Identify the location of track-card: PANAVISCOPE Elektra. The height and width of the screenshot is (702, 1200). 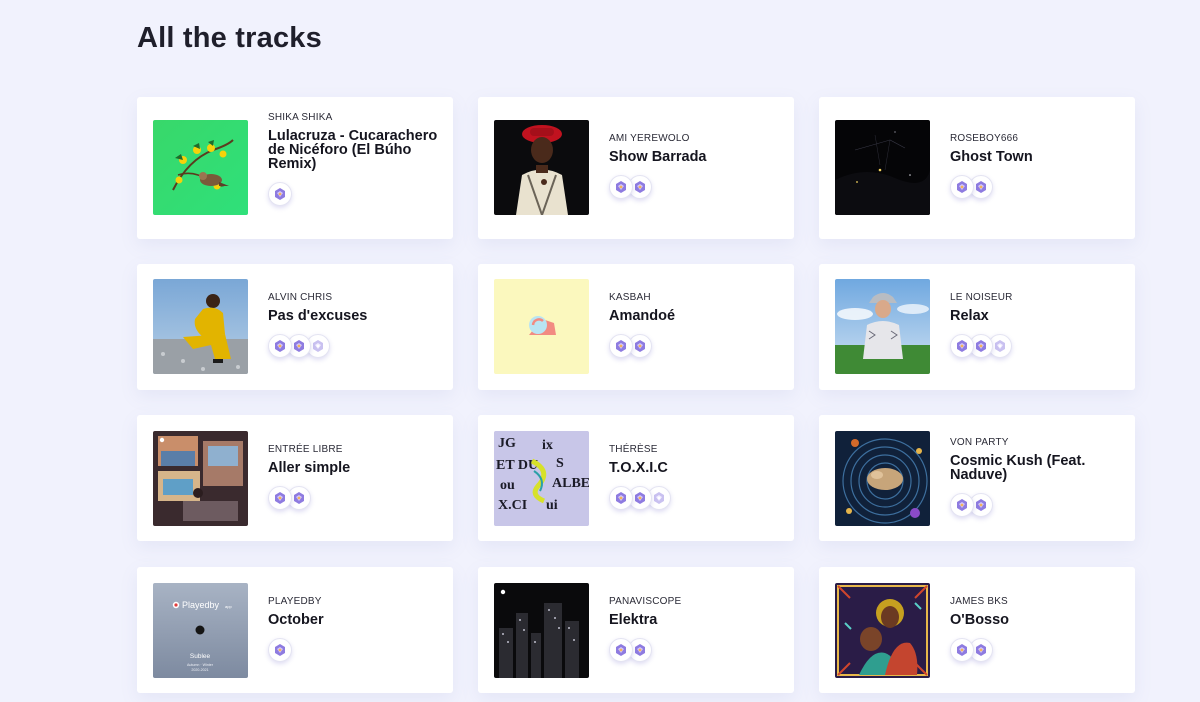
(636, 630).